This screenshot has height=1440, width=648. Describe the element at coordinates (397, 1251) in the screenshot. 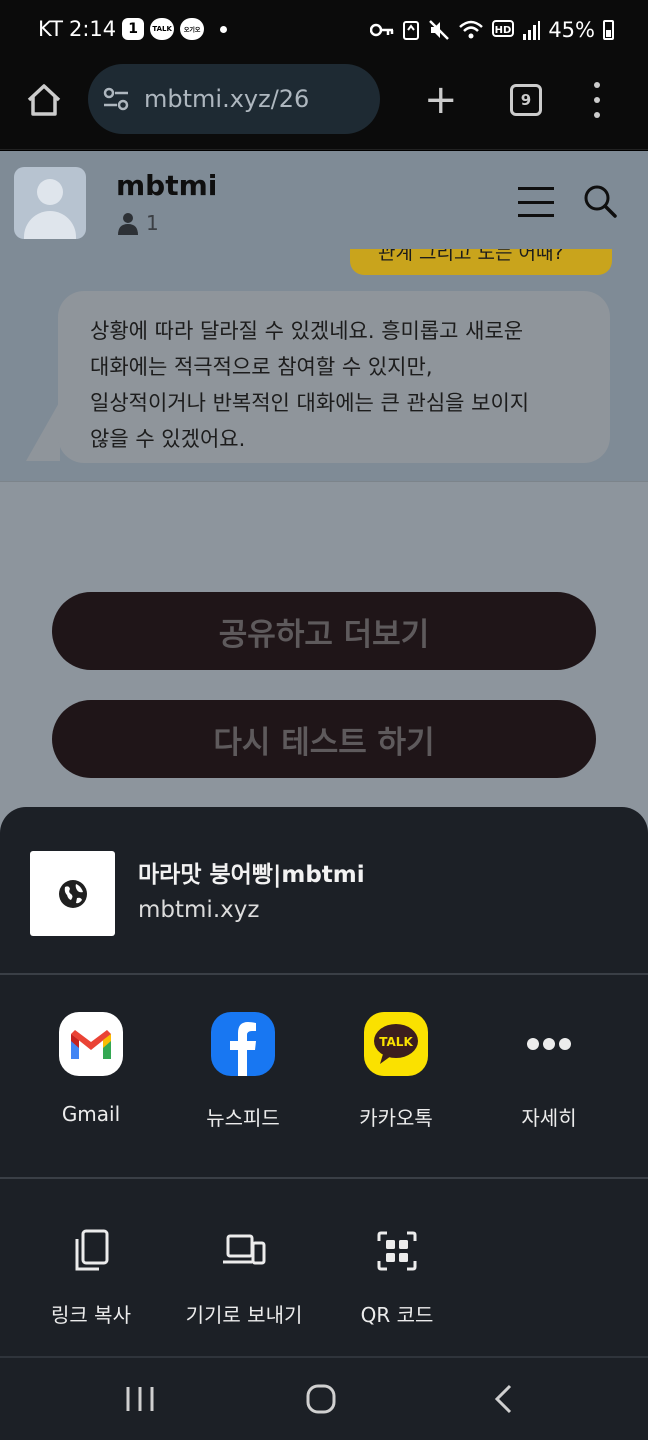

I see `qr-code-icon` at that location.